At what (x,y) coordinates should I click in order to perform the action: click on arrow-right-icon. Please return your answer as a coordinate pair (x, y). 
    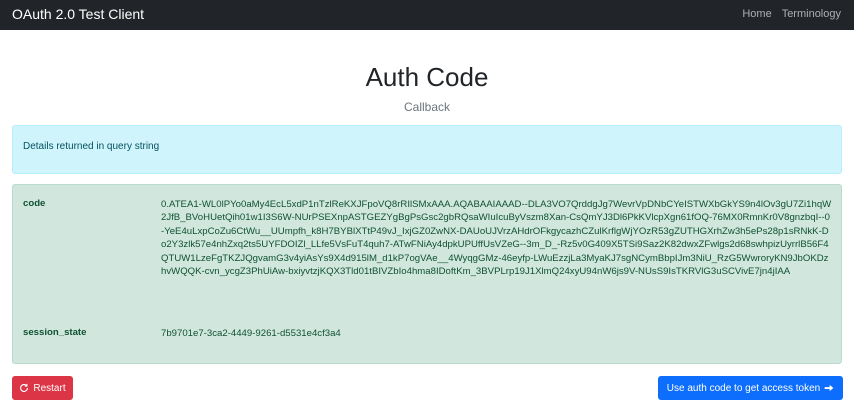
    Looking at the image, I should click on (829, 388).